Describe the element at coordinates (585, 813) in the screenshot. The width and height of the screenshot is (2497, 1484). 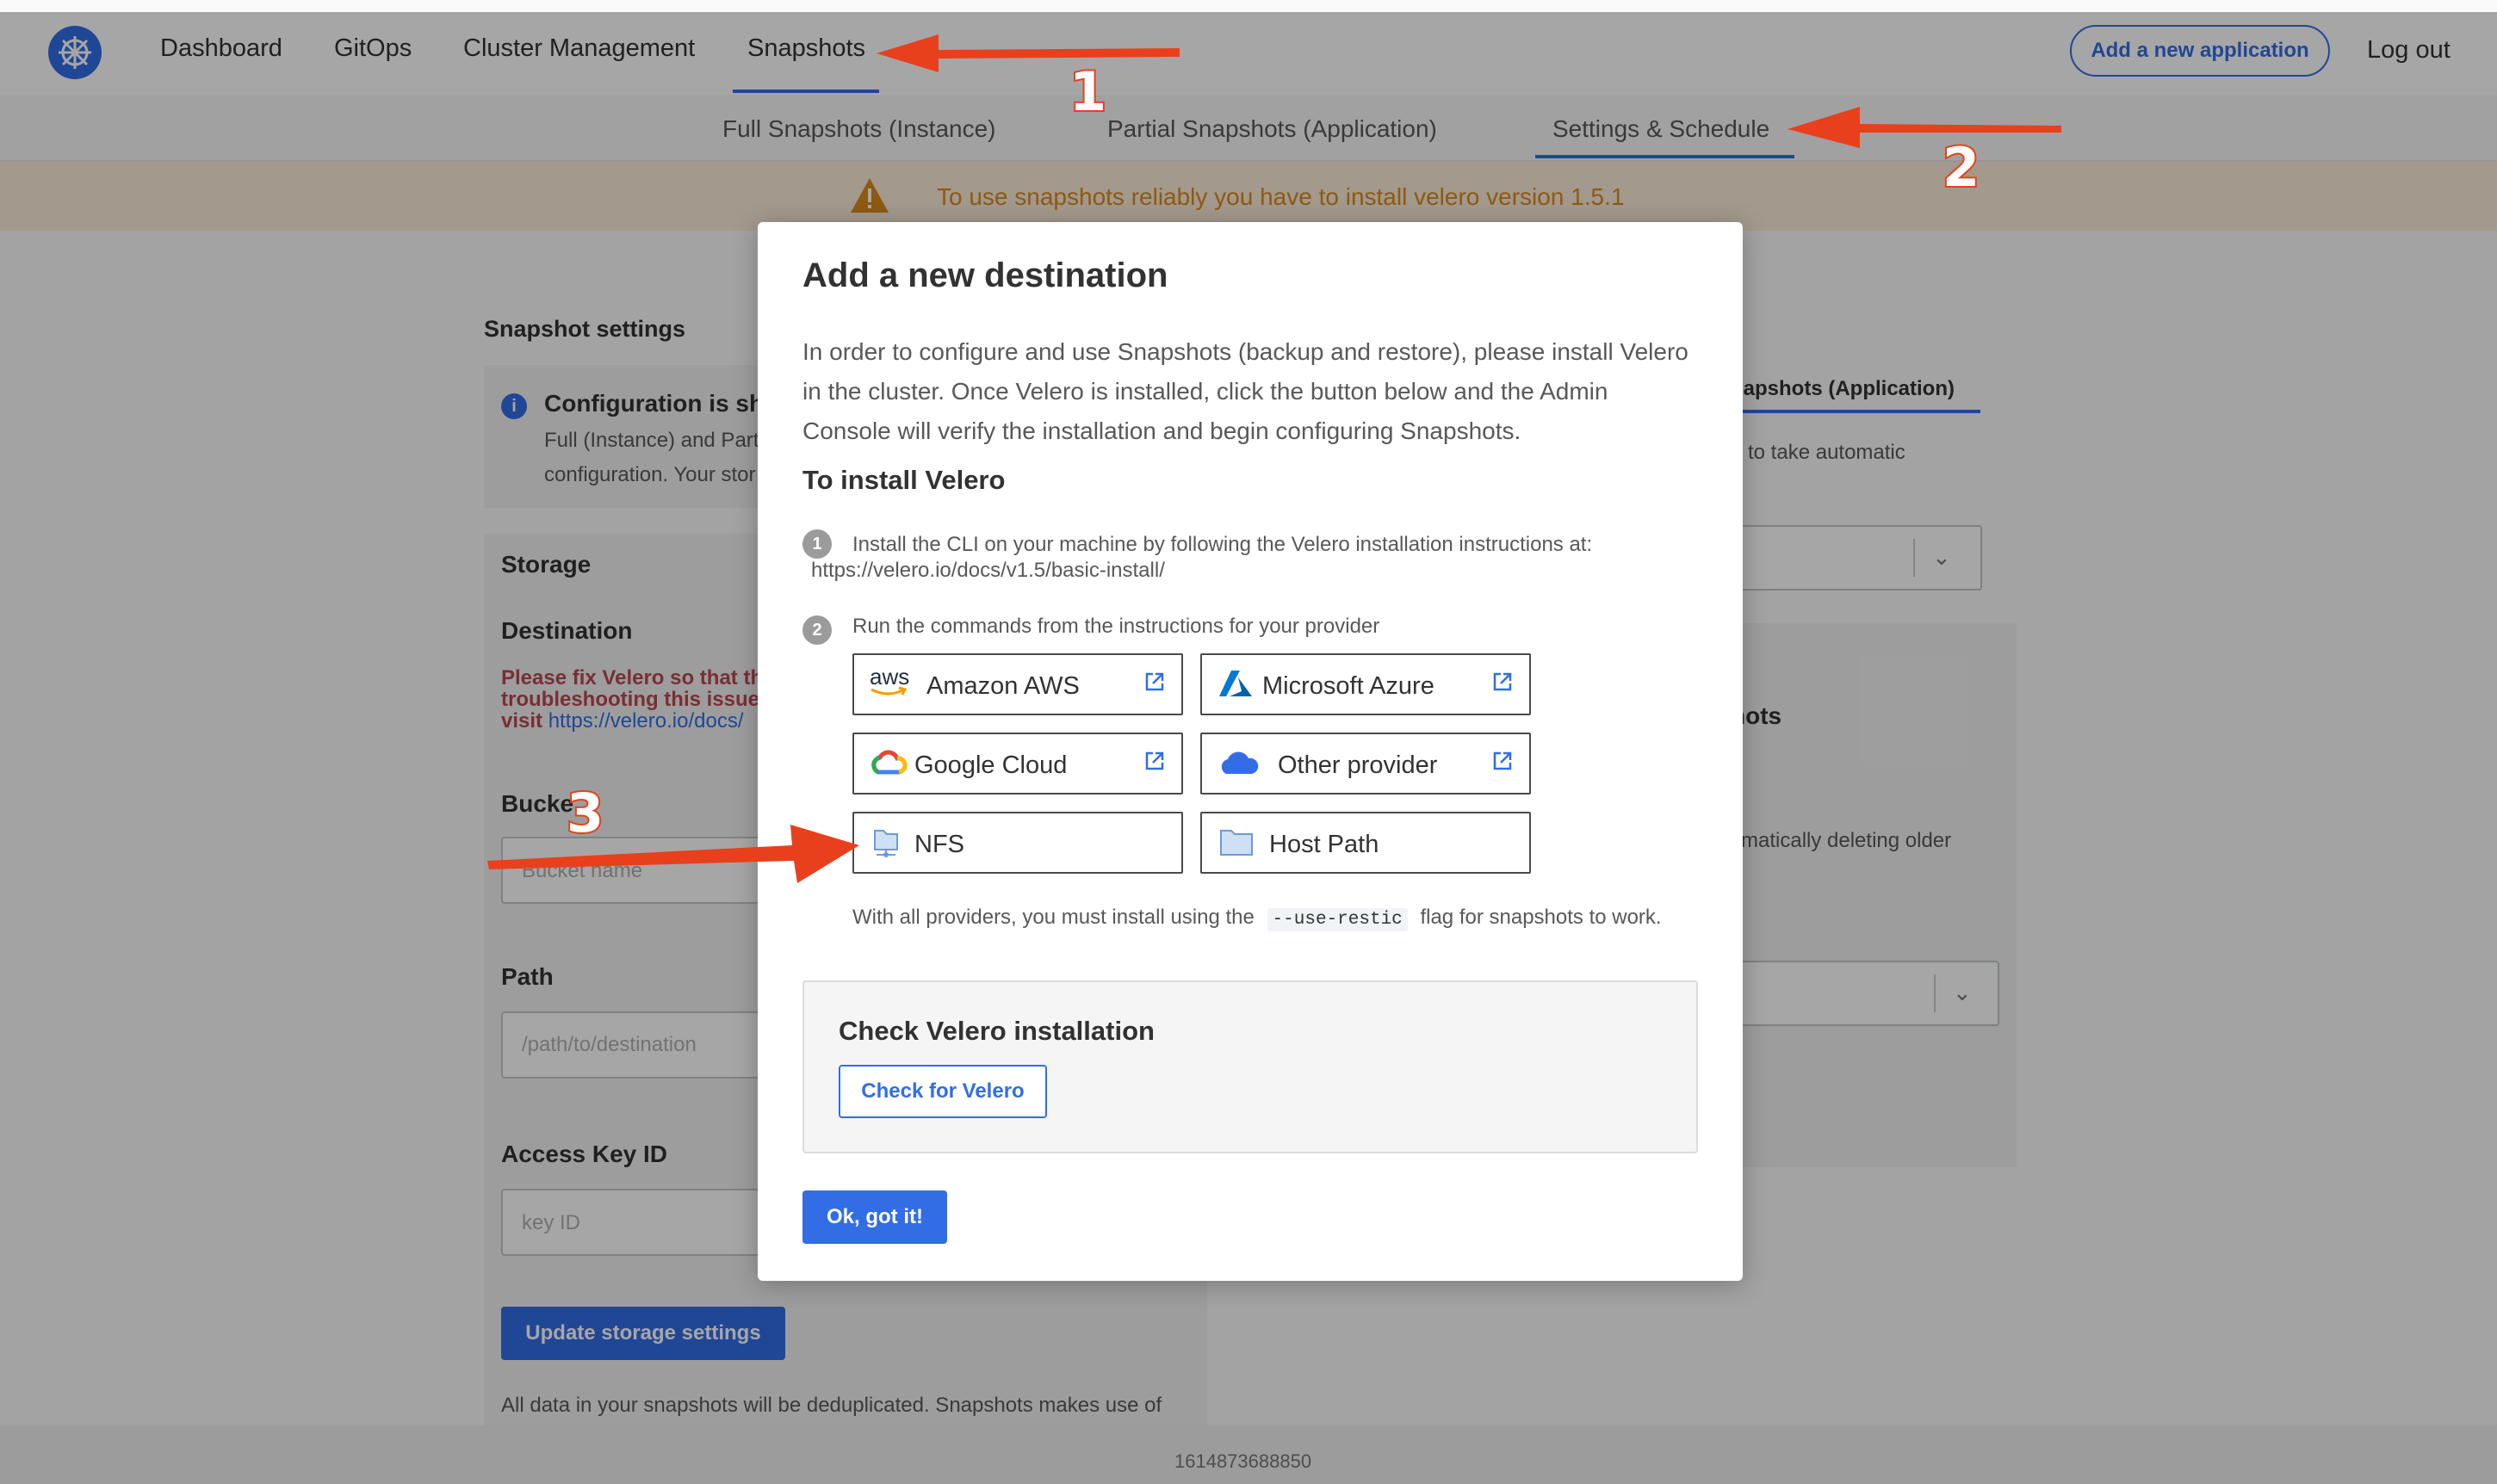
I see `annotation-number-3: 3` at that location.